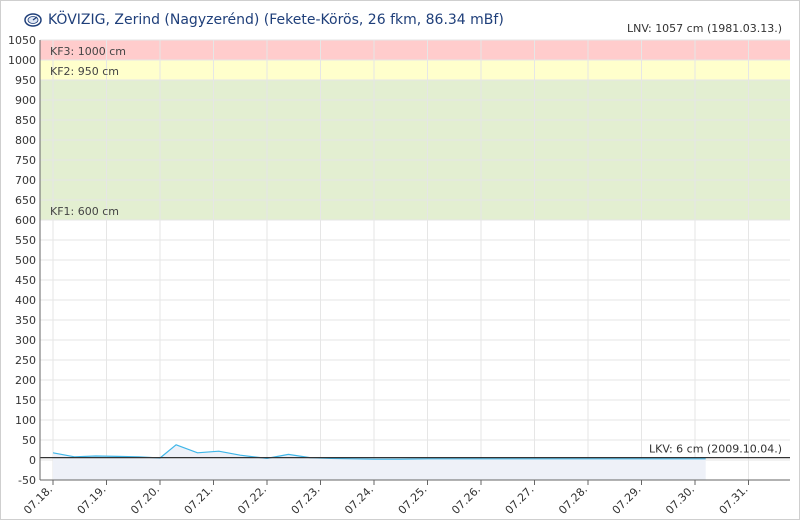 The height and width of the screenshot is (520, 800). What do you see at coordinates (25, 80) in the screenshot?
I see `y-tick-label: 950` at bounding box center [25, 80].